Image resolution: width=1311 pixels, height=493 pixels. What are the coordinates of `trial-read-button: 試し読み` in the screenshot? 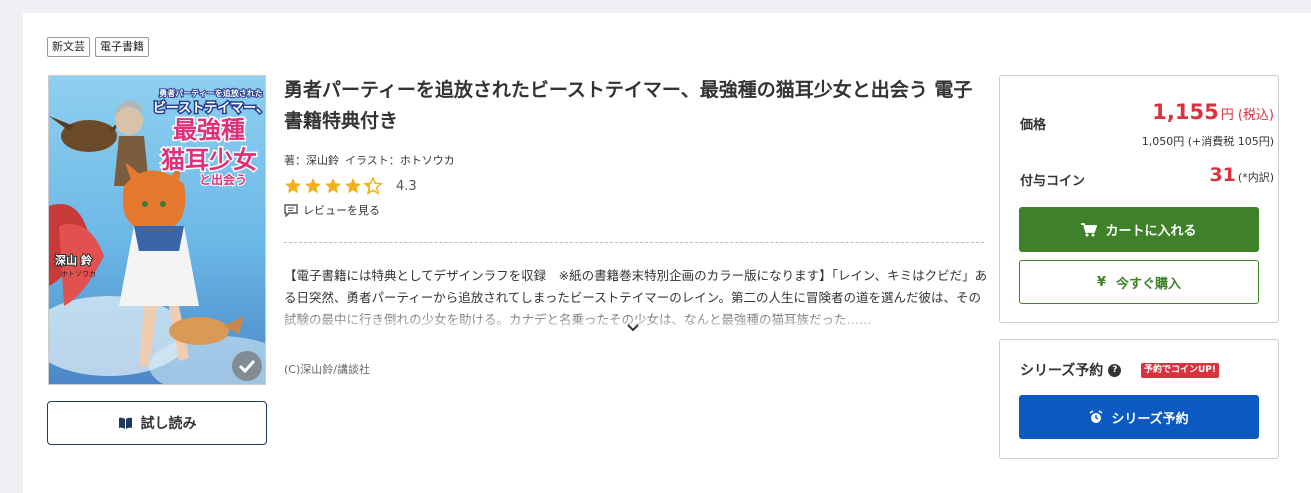 It's located at (157, 423).